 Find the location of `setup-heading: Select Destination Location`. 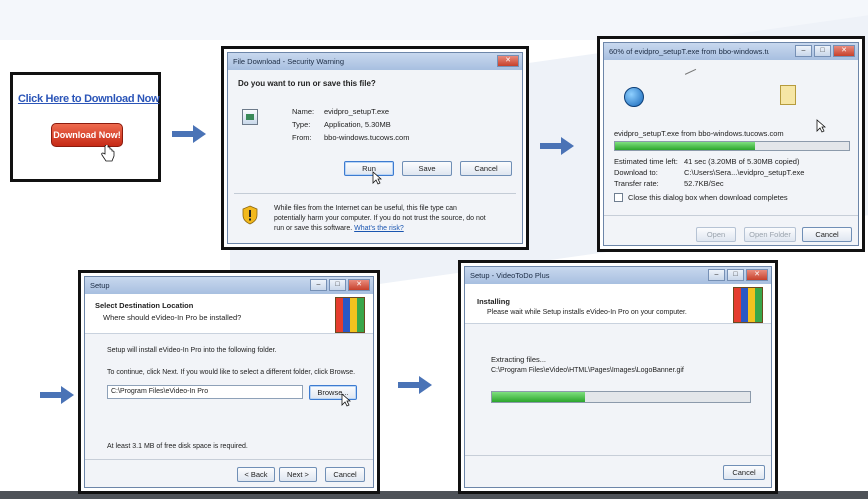

setup-heading: Select Destination Location is located at coordinates (144, 305).